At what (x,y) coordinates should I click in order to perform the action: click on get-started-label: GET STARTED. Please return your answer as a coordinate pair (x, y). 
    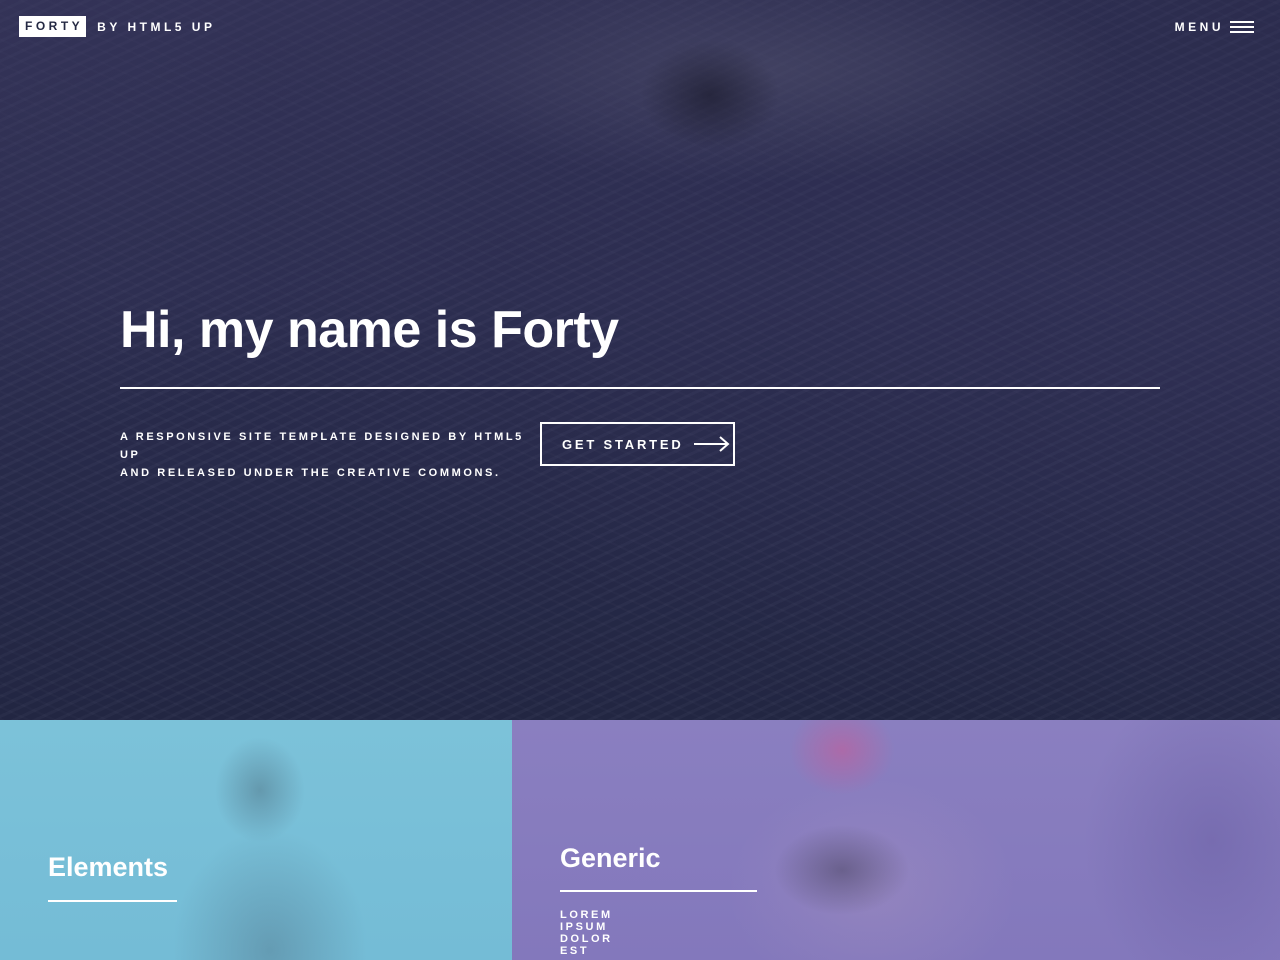
    Looking at the image, I should click on (623, 444).